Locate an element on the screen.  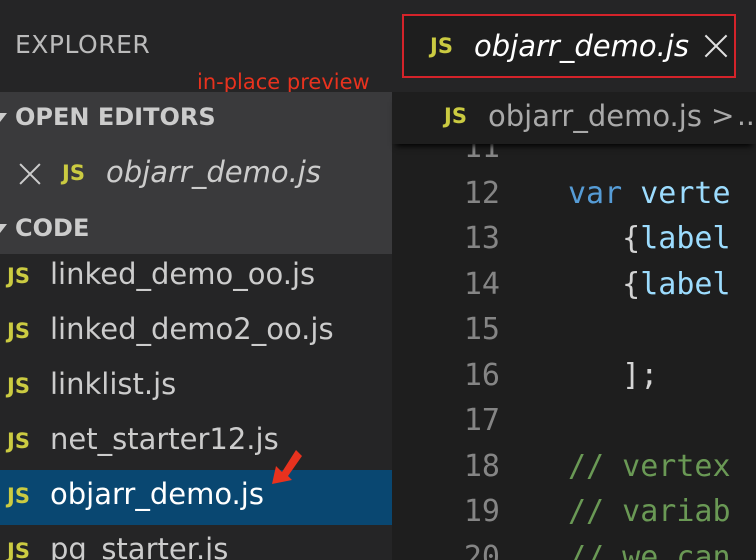
open-editor-item: JS objarr_demo.js is located at coordinates (196, 174).